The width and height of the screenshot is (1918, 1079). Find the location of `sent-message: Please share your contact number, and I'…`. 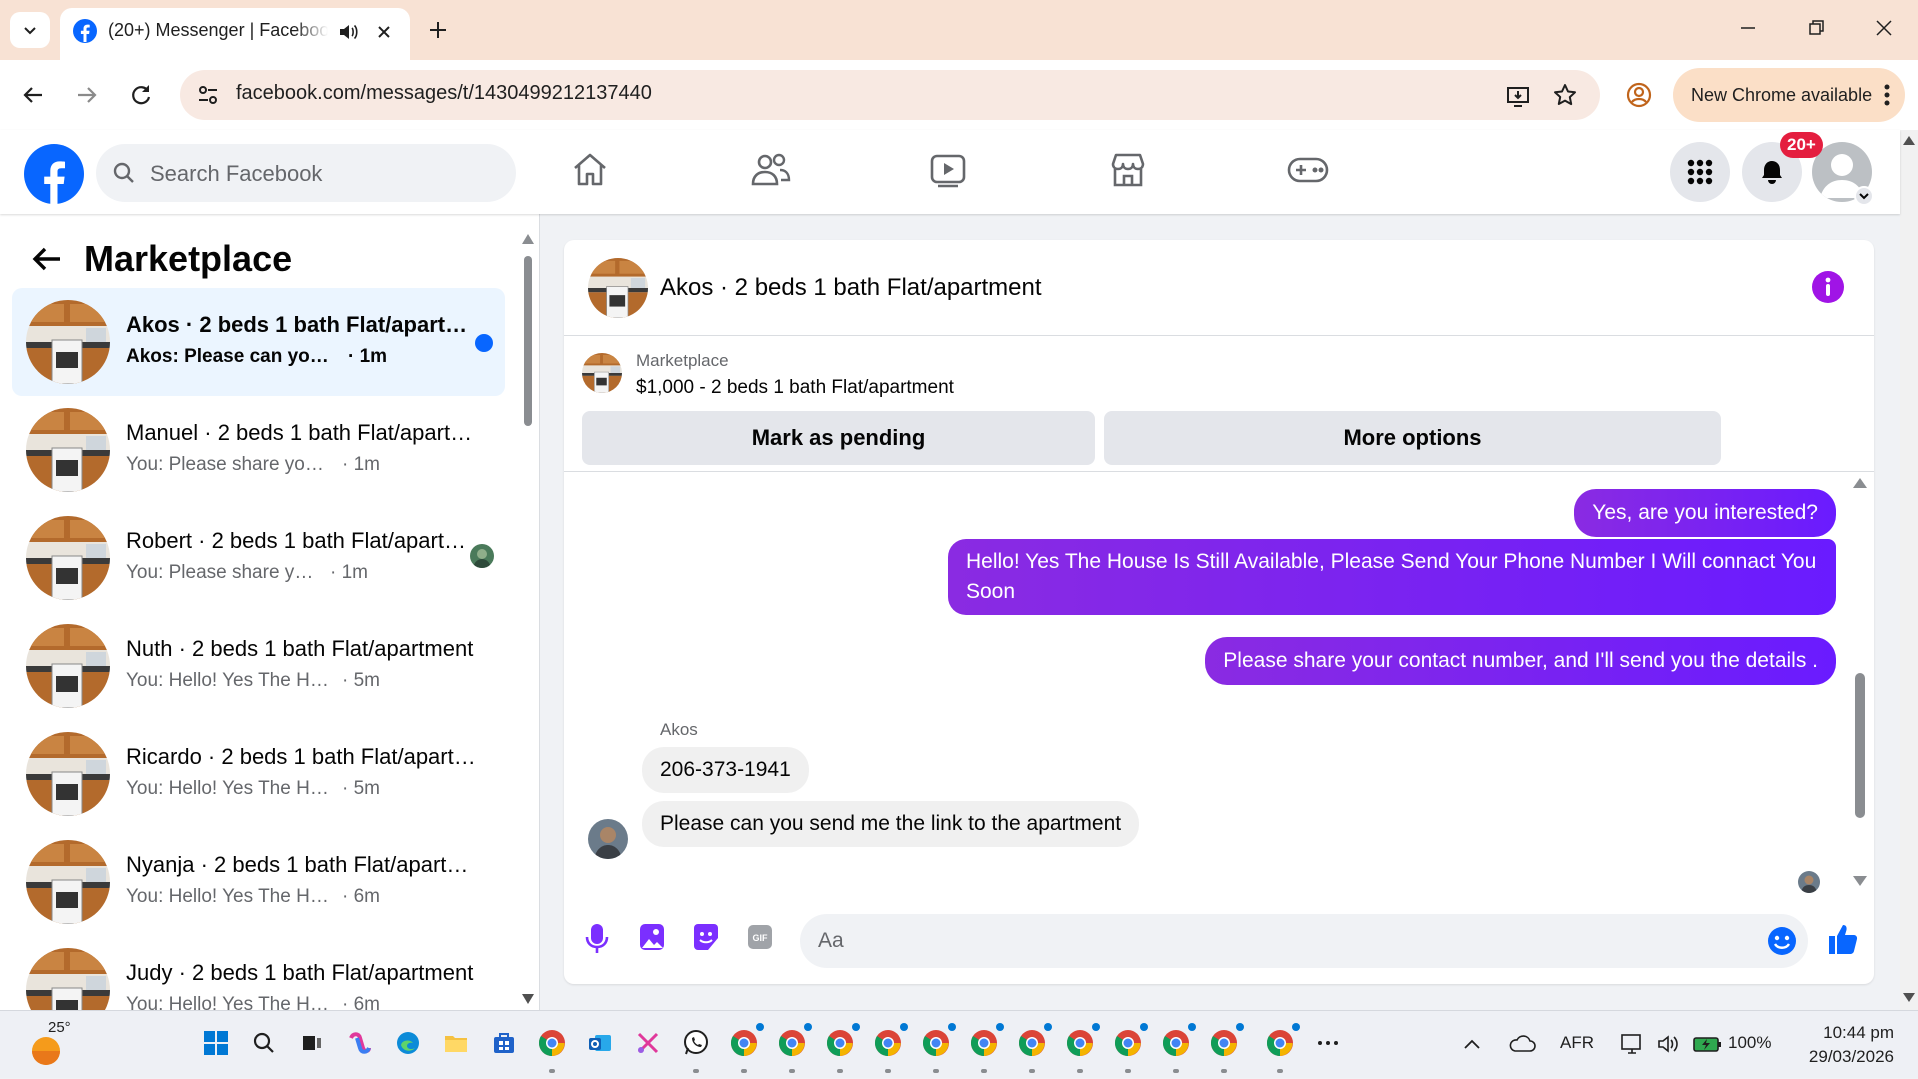

sent-message: Please share your contact number, and I'… is located at coordinates (1520, 661).